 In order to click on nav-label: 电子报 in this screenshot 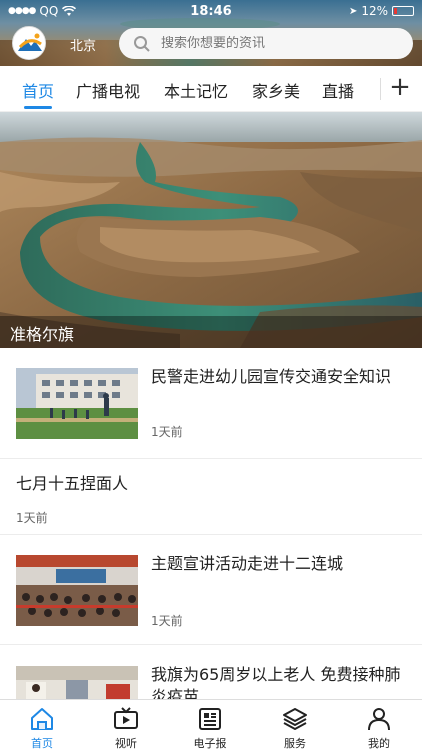, I will do `click(210, 743)`.